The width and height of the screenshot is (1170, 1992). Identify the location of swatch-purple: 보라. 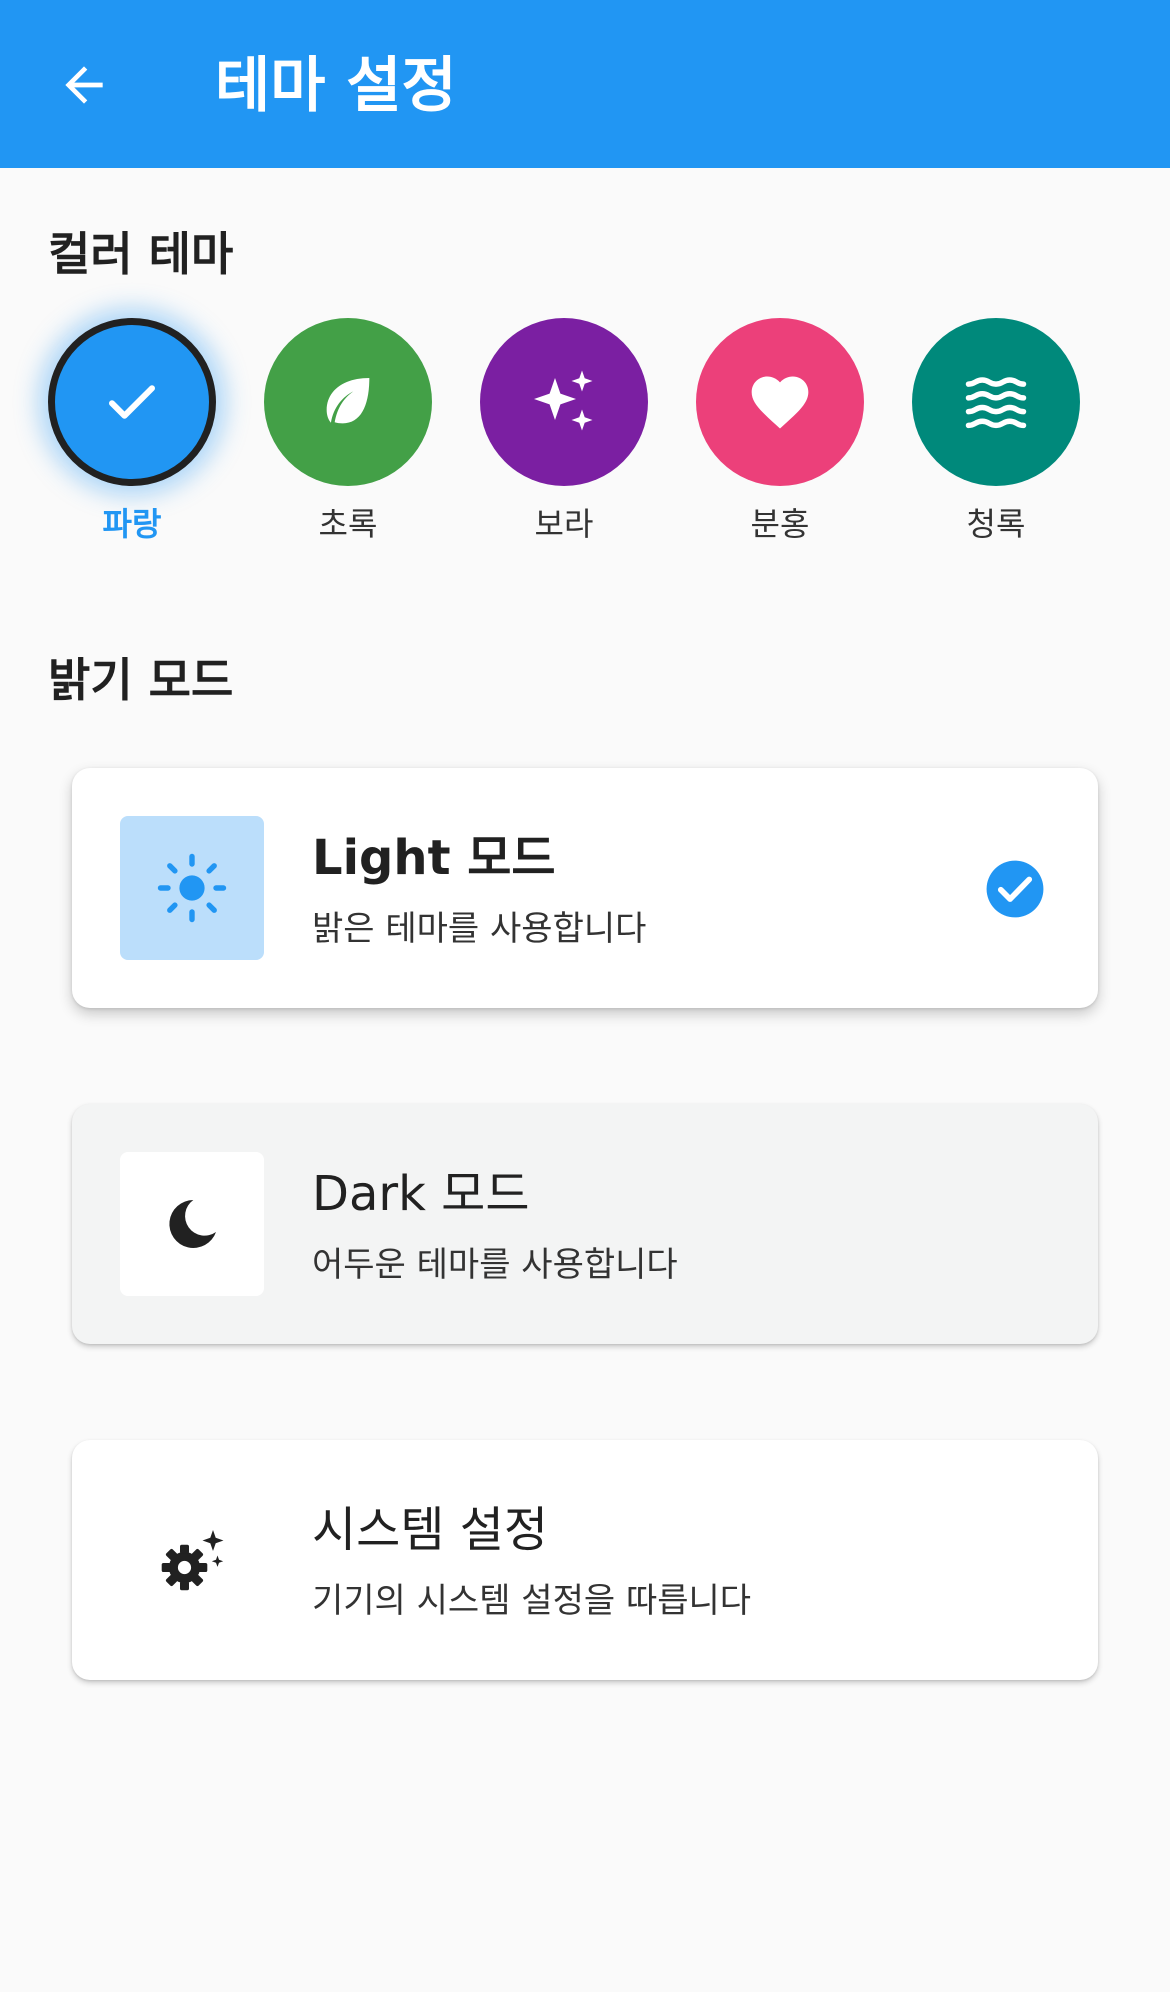
(564, 432).